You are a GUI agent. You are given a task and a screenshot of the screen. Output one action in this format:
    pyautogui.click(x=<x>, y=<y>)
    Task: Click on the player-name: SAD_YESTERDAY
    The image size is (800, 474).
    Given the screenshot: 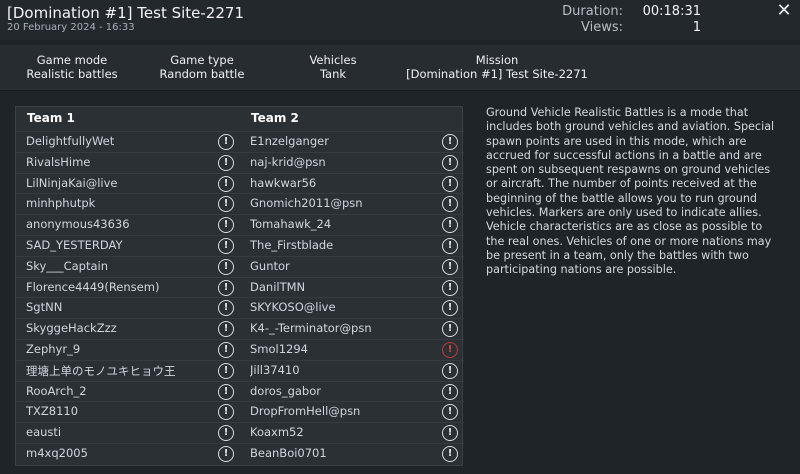 What is the action you would take?
    pyautogui.click(x=116, y=245)
    